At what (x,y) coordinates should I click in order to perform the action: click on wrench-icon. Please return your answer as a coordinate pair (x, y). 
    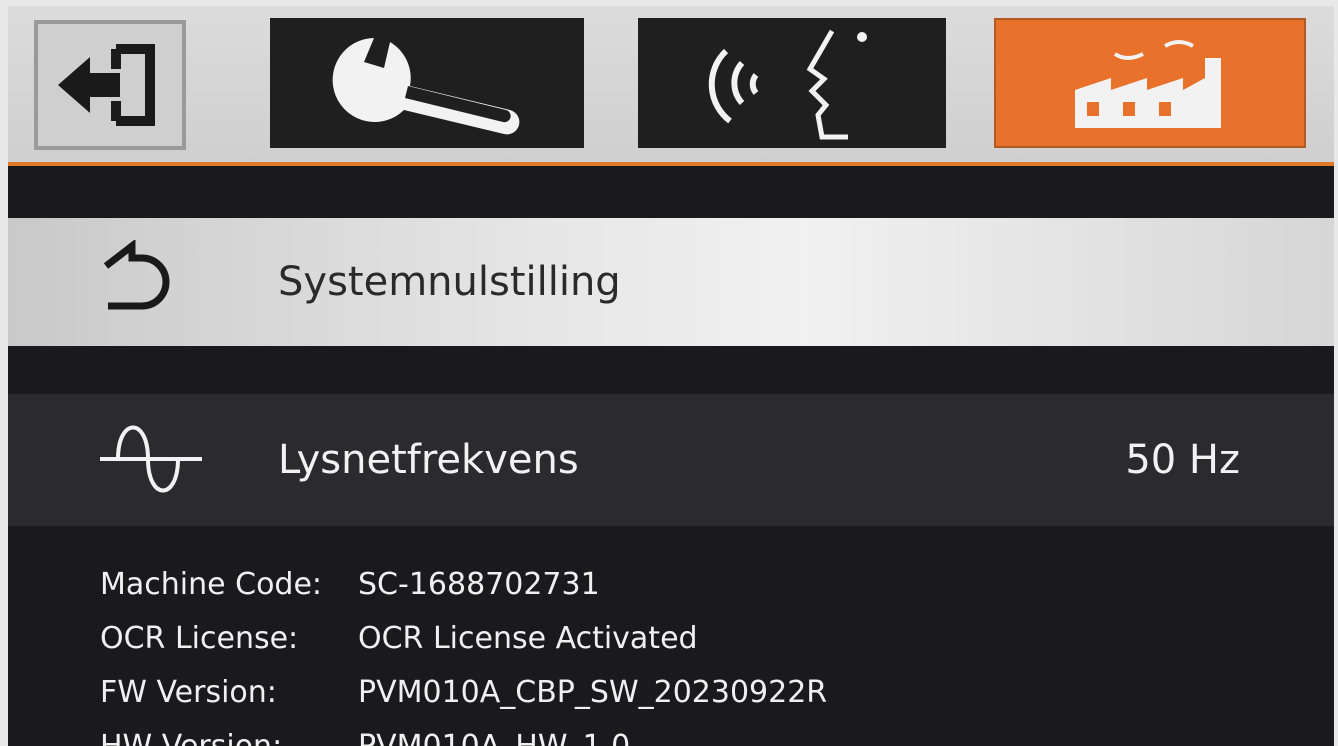
    Looking at the image, I should click on (426, 86).